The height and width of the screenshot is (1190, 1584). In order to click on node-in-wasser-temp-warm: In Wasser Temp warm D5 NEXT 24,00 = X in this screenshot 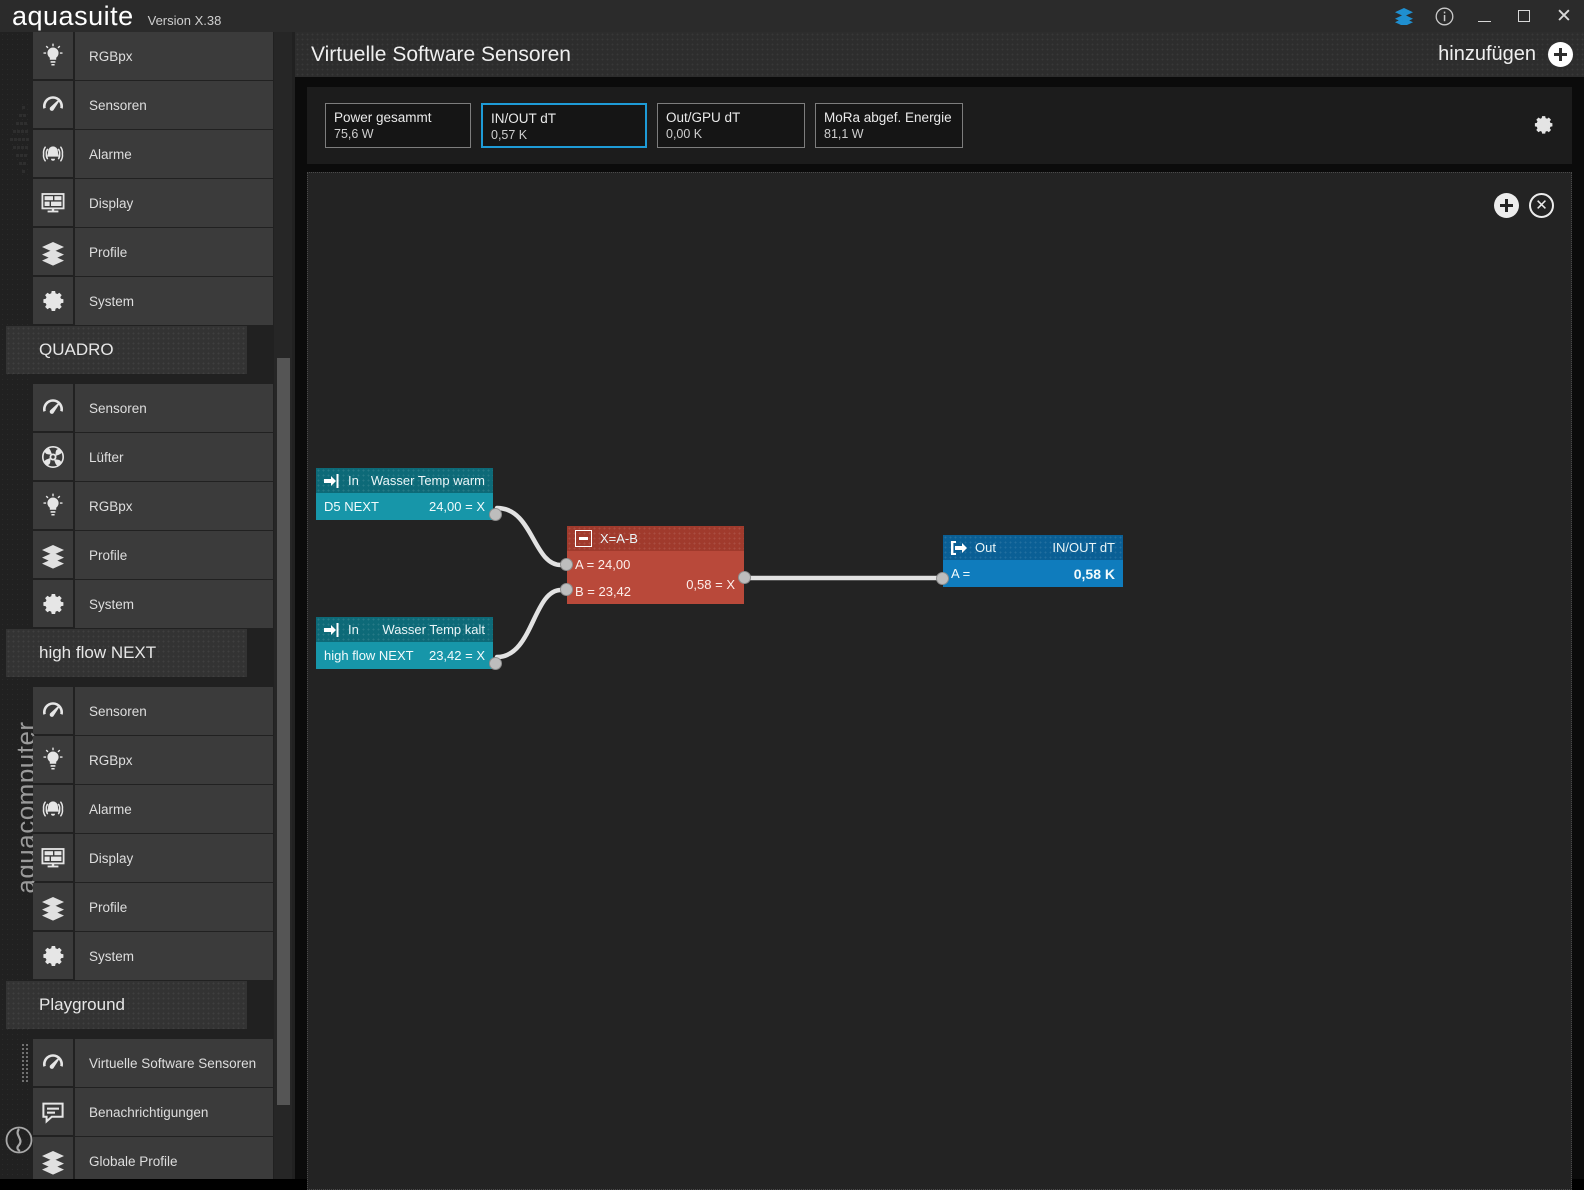, I will do `click(409, 494)`.